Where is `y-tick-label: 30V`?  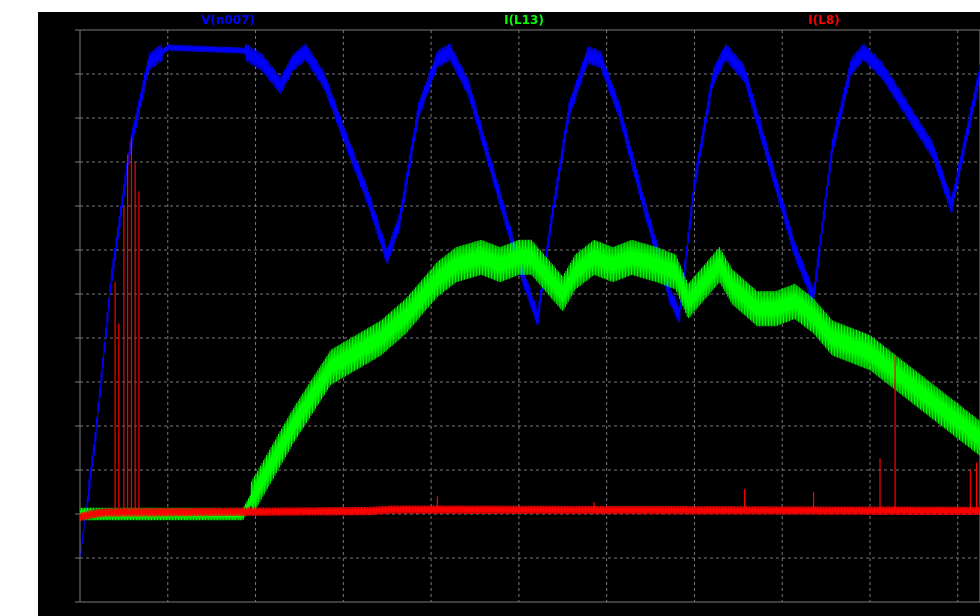 y-tick-label: 30V is located at coordinates (61, 514).